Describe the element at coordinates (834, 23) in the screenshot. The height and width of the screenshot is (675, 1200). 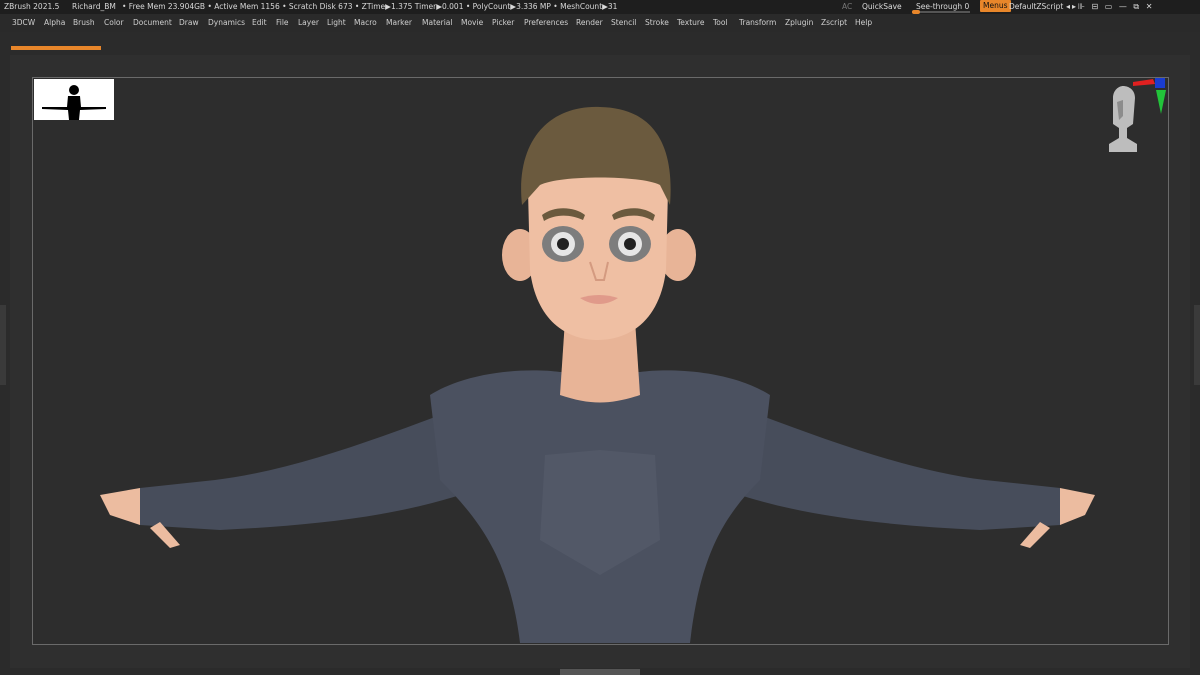
I see `menu-item-zscript: Zscript` at that location.